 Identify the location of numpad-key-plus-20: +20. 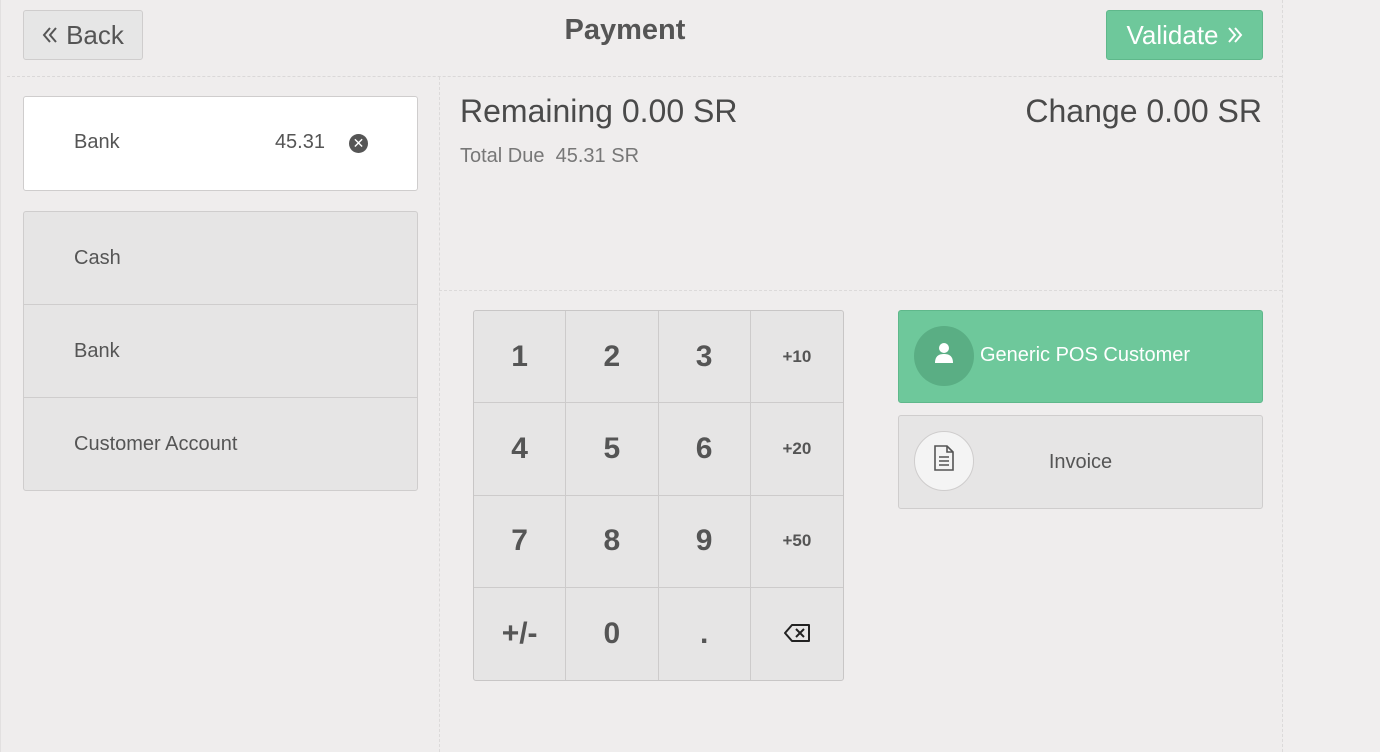
(796, 449).